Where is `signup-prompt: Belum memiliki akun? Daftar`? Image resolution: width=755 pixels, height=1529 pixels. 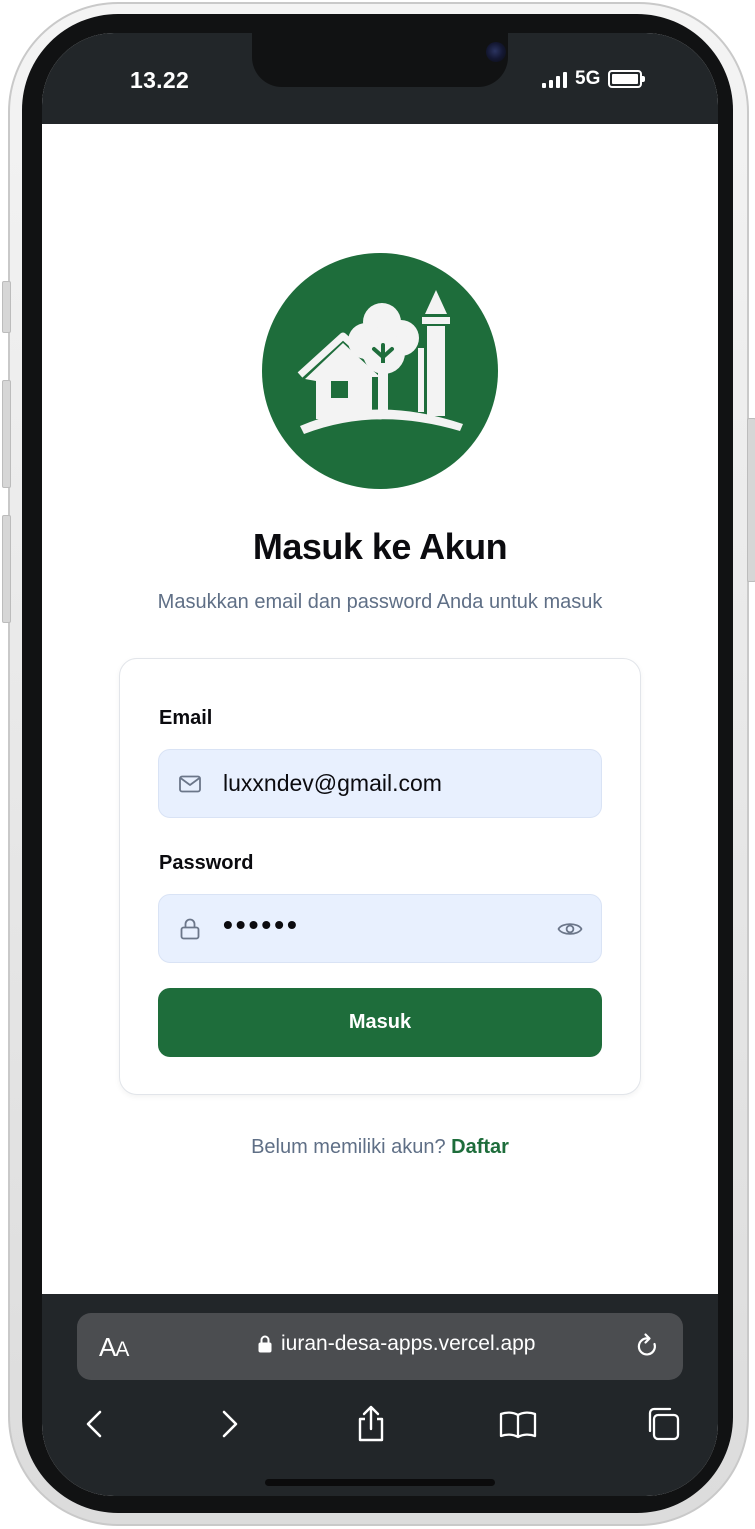
signup-prompt: Belum memiliki akun? Daftar is located at coordinates (380, 1147).